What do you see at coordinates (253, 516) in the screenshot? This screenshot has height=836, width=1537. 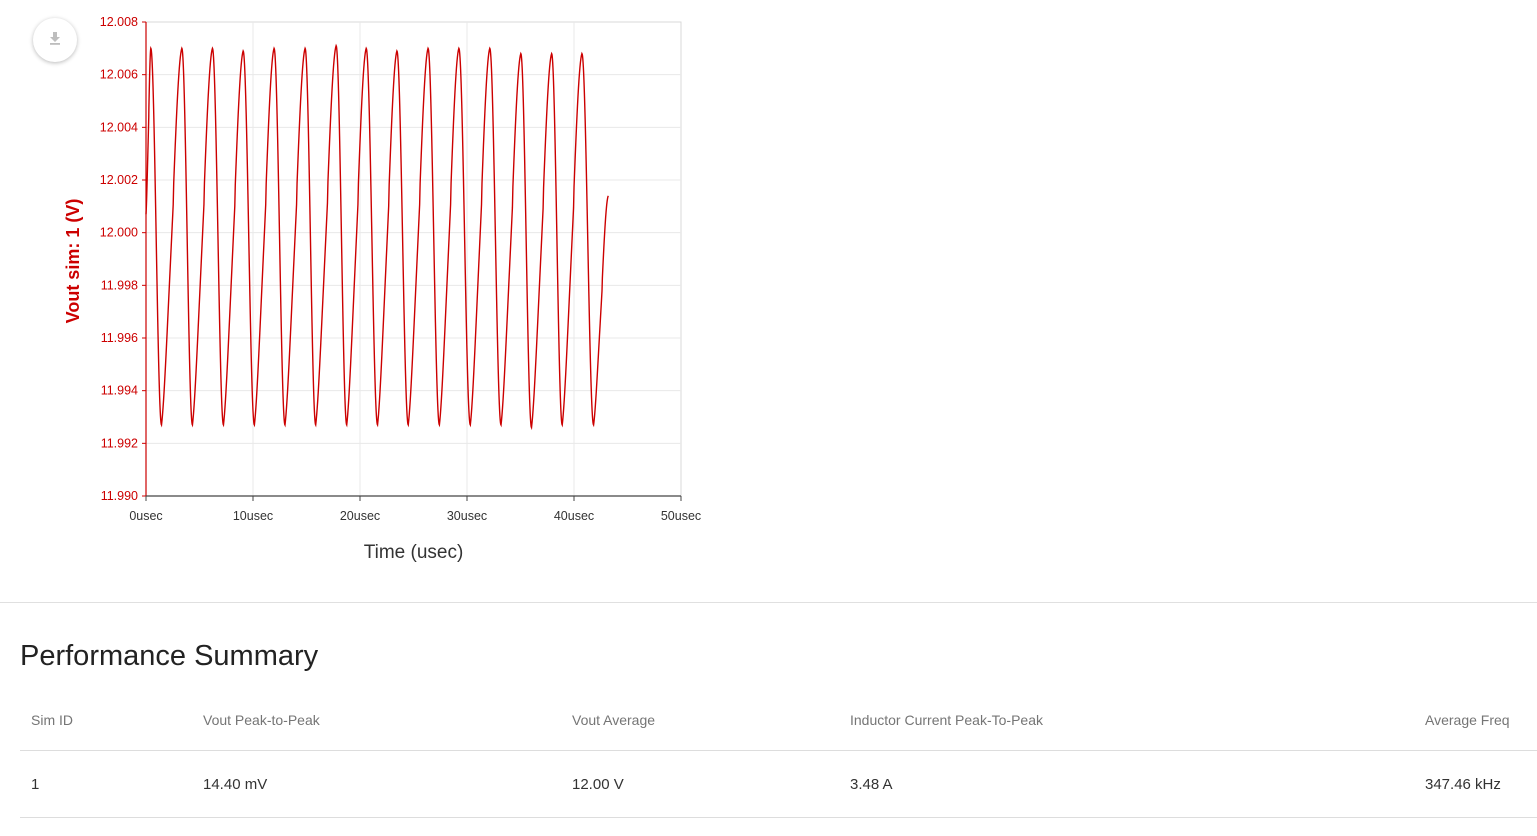 I see `x-tick-label: 10usec` at bounding box center [253, 516].